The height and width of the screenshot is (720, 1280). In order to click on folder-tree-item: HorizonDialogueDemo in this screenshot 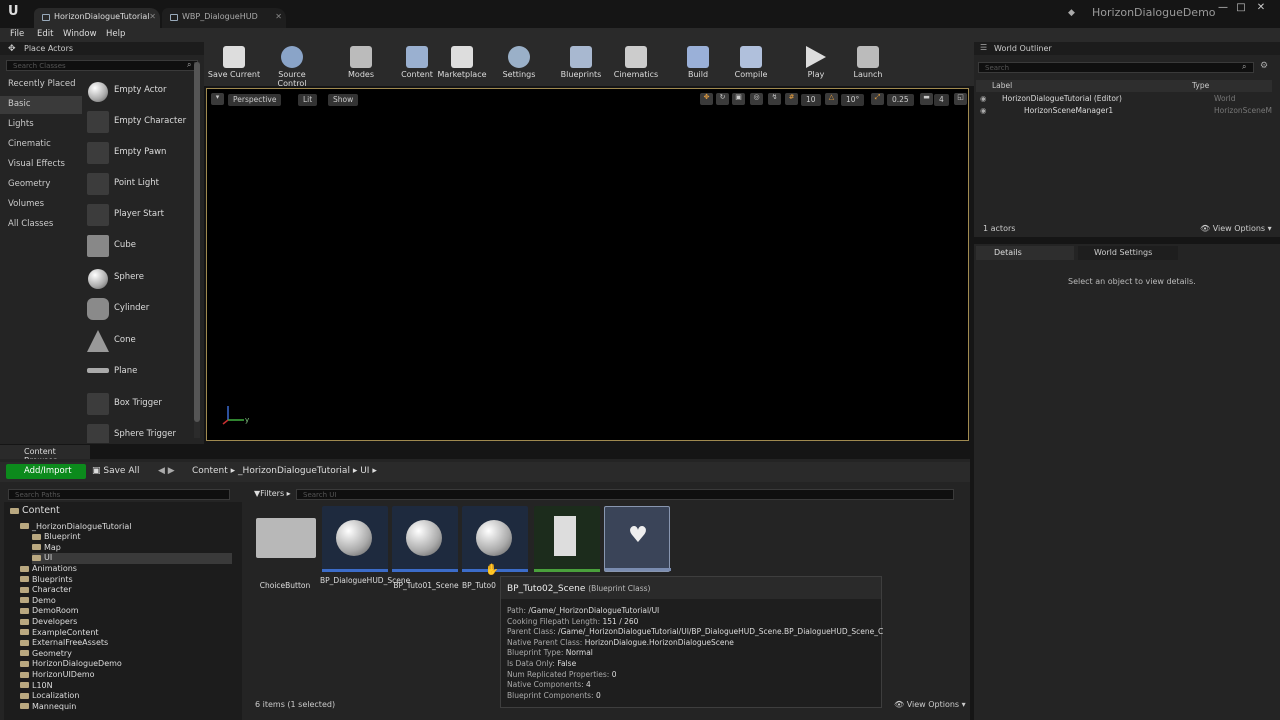, I will do `click(71, 664)`.